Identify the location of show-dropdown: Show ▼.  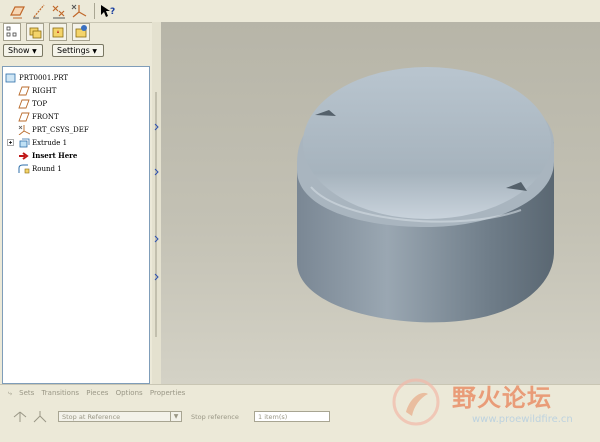
(23, 50).